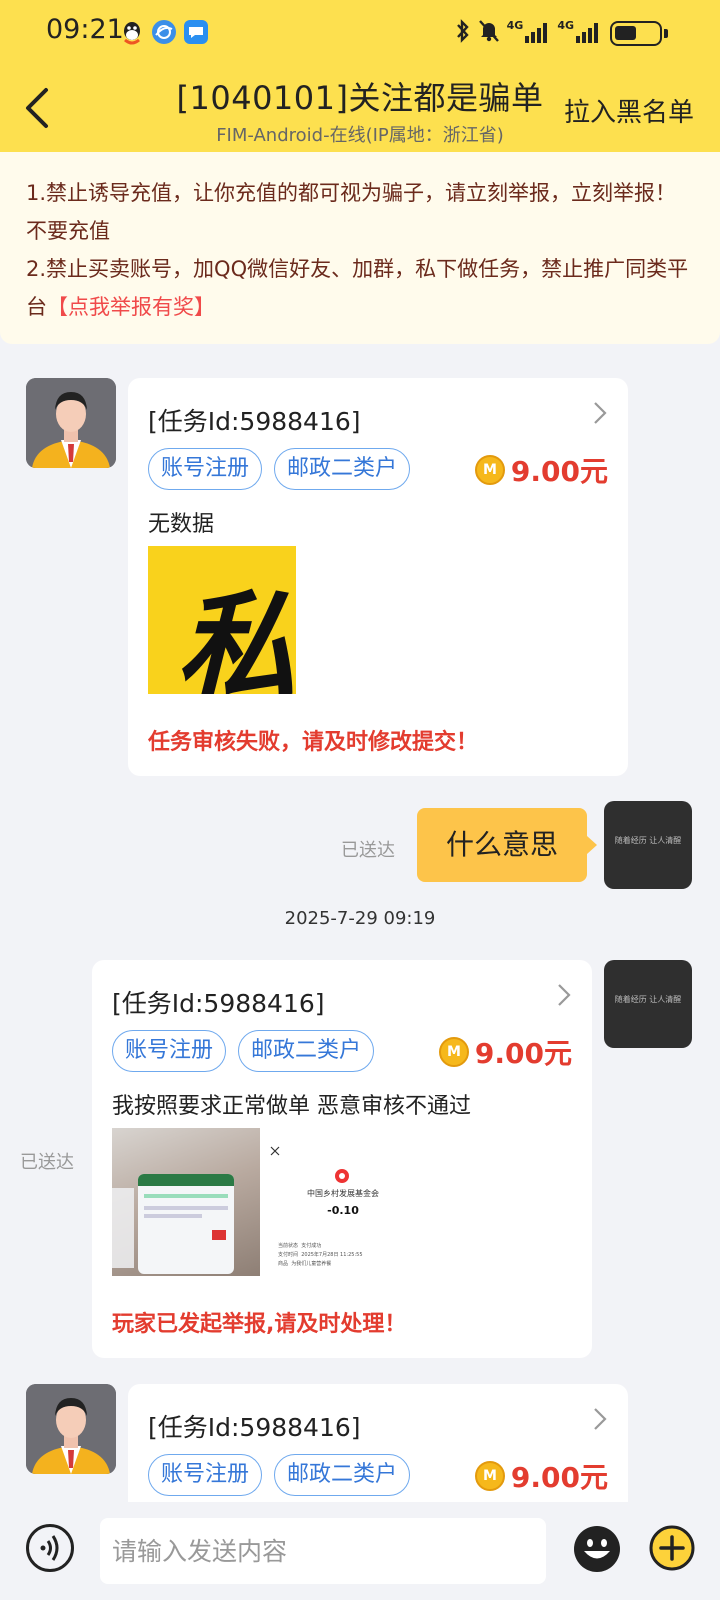  Describe the element at coordinates (625, 33) in the screenshot. I see `battery-level` at that location.